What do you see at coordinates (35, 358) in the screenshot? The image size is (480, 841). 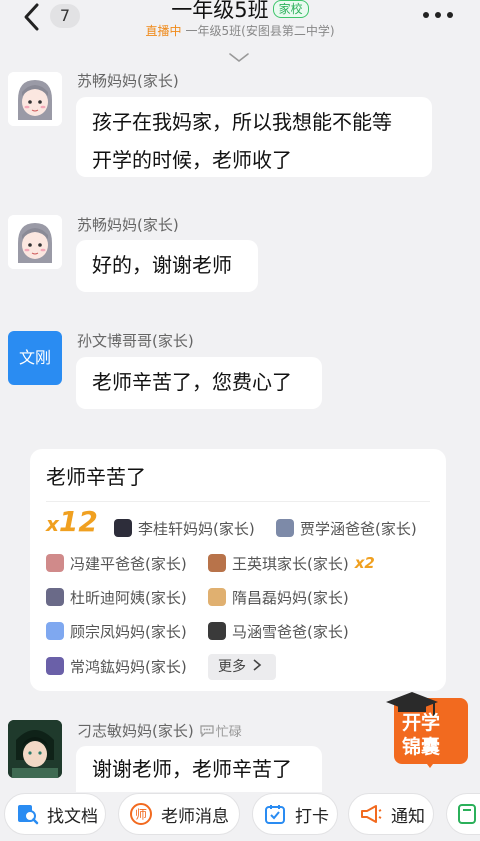 I see `avatar: 文刚` at bounding box center [35, 358].